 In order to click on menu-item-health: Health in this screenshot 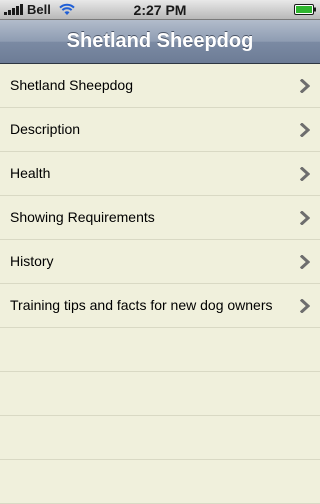, I will do `click(160, 174)`.